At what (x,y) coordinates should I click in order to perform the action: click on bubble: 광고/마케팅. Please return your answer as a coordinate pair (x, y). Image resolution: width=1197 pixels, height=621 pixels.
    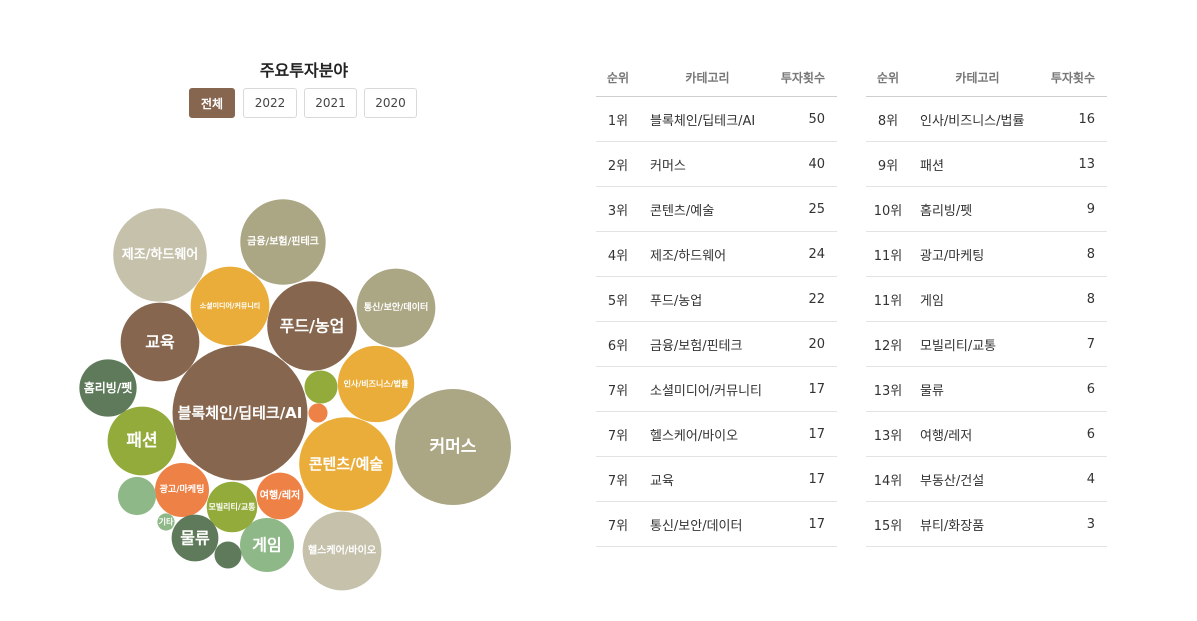
    Looking at the image, I should click on (182, 490).